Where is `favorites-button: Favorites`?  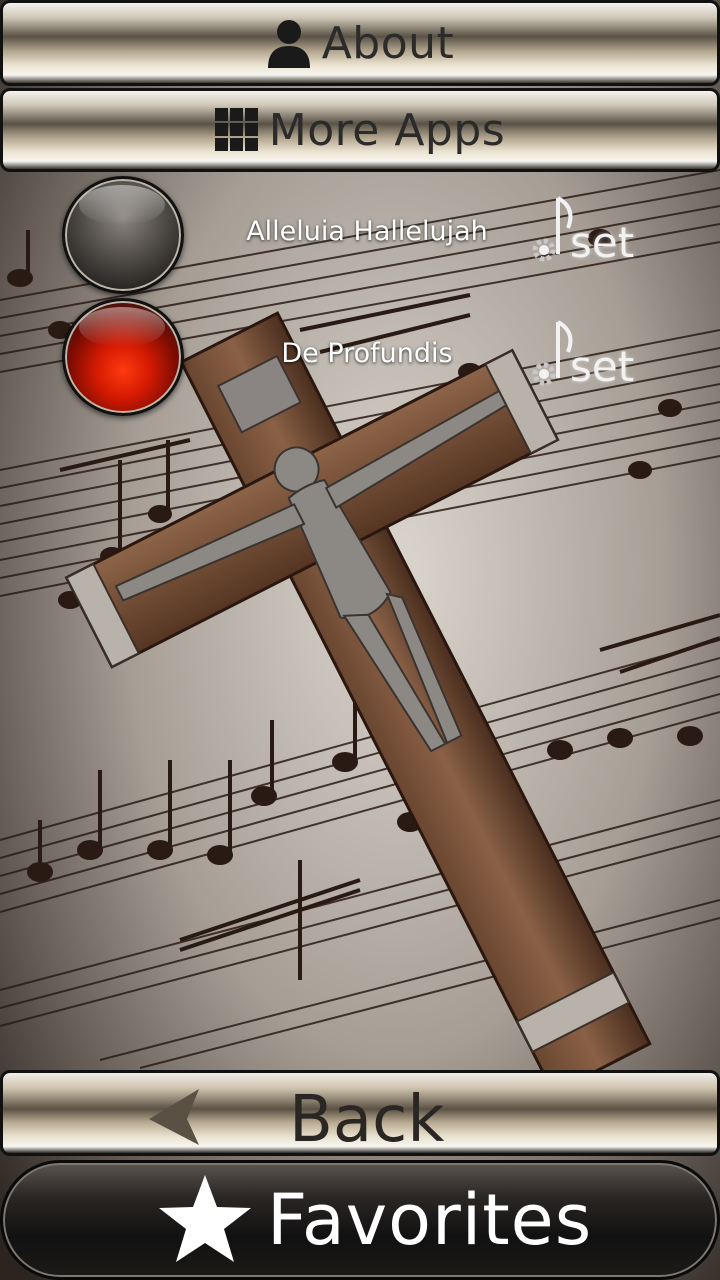 favorites-button: Favorites is located at coordinates (360, 1220).